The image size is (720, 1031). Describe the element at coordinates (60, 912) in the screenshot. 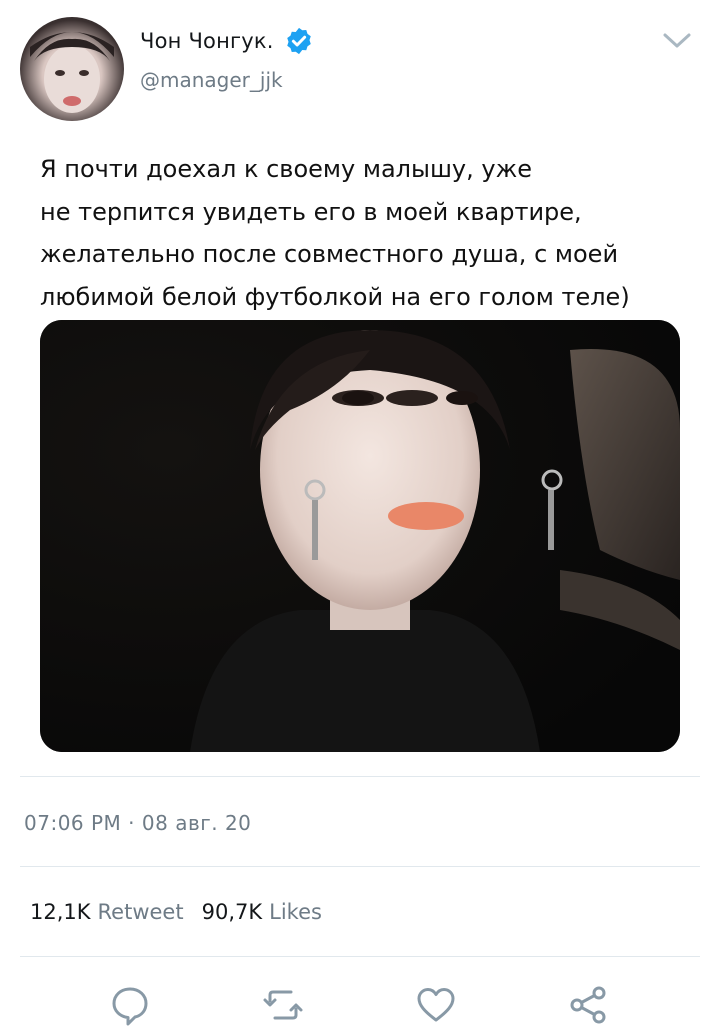

I see `retweet-count: 12,1K` at that location.